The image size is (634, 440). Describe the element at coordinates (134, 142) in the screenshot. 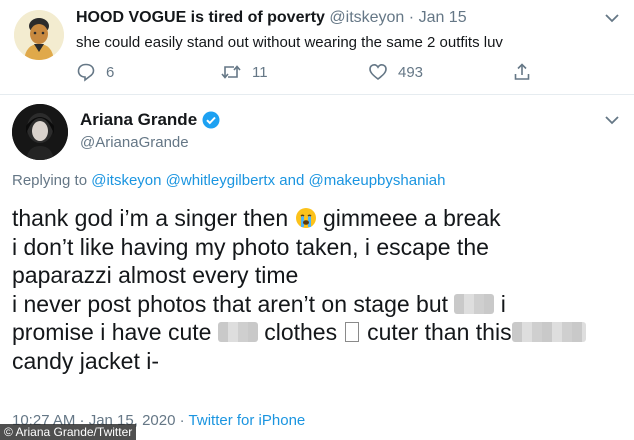

I see `main-tweet-handle: @ArianaGrande` at that location.